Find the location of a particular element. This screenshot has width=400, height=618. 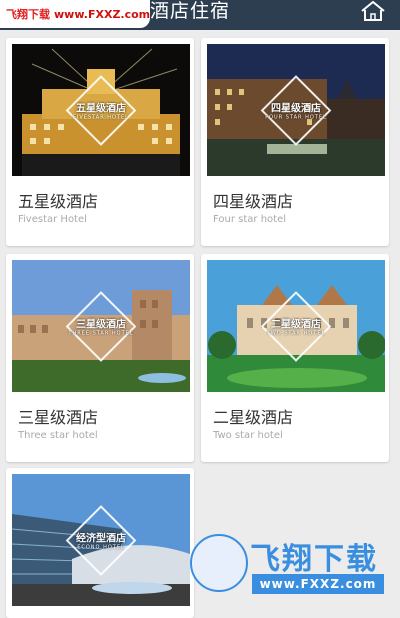

hotel-title: 二星级酒店 is located at coordinates (253, 417).